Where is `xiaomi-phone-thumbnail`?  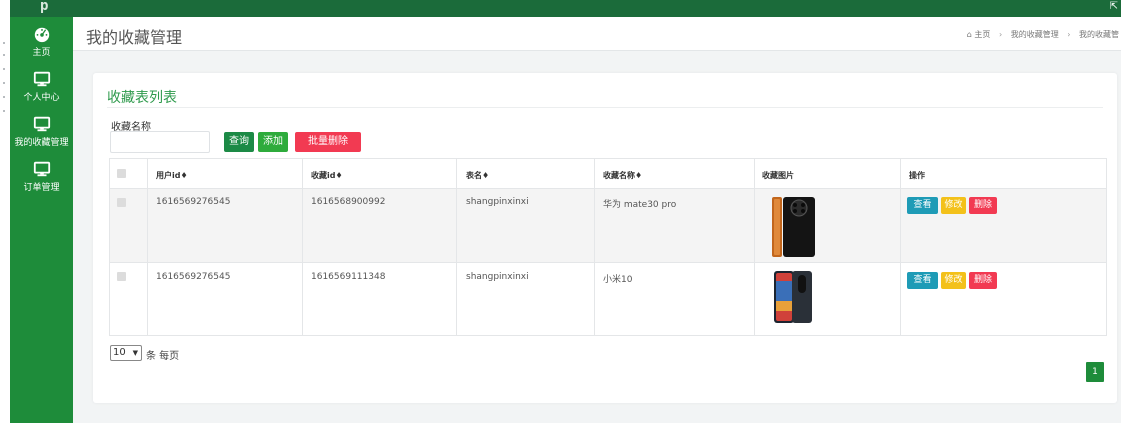 xiaomi-phone-thumbnail is located at coordinates (793, 297).